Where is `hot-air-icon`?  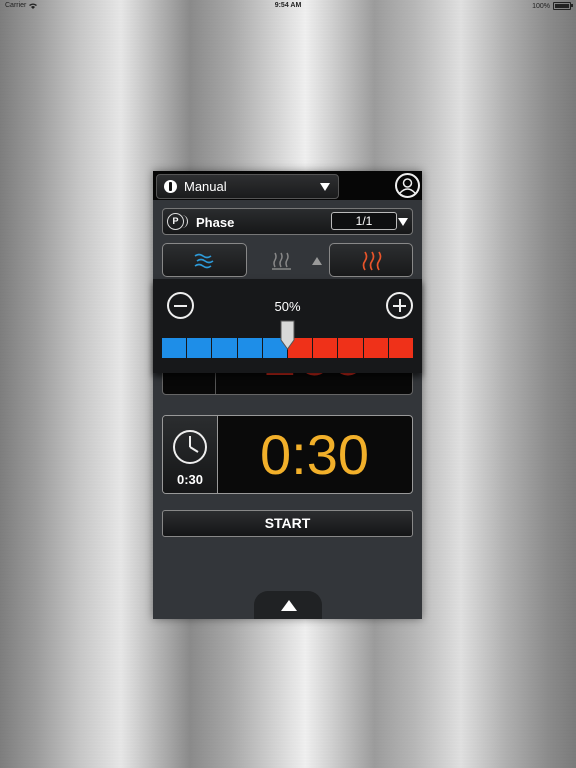 hot-air-icon is located at coordinates (372, 261).